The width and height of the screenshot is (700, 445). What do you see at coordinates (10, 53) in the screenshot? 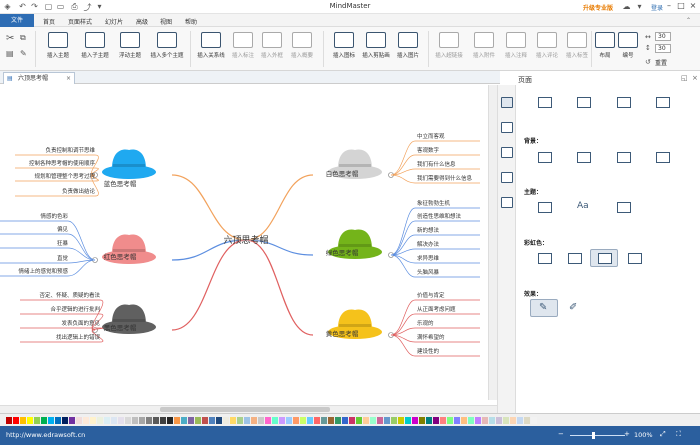
I see `paste-icon: ▤` at bounding box center [10, 53].